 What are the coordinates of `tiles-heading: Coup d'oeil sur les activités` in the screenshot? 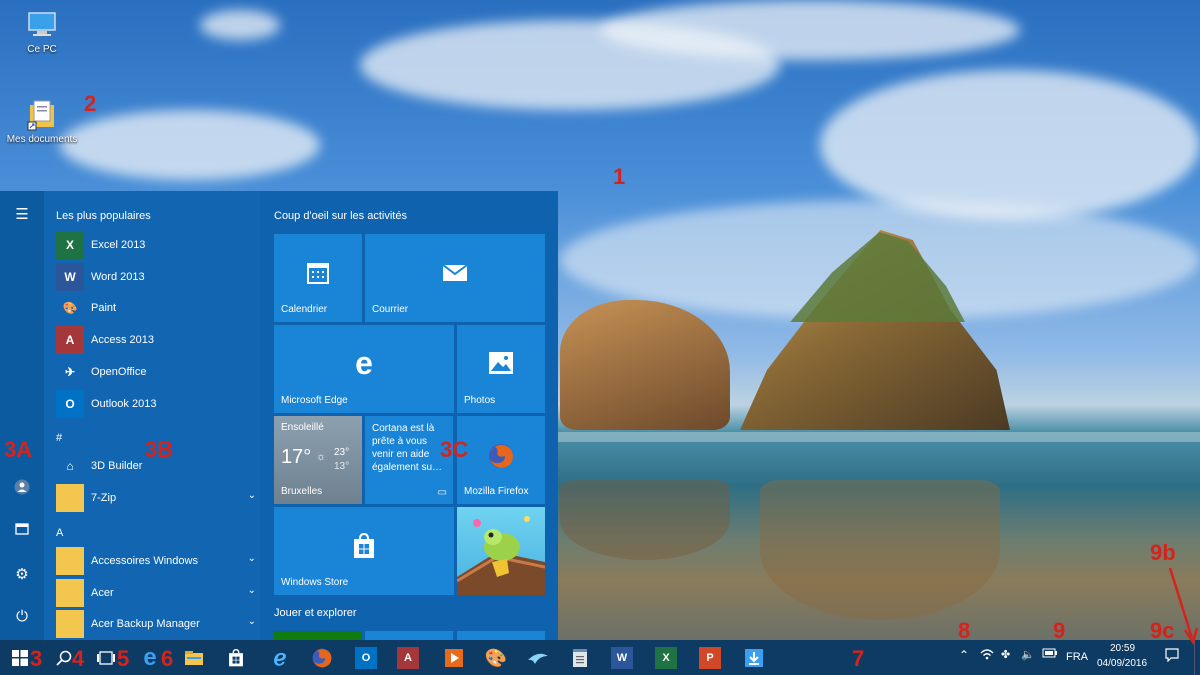 It's located at (340, 216).